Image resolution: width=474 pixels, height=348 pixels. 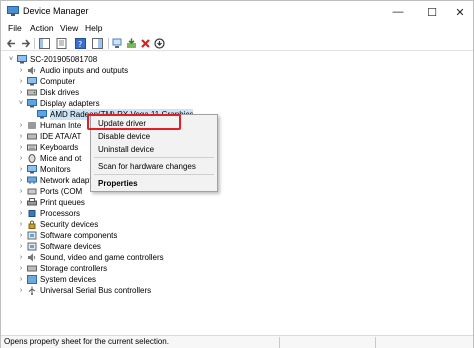 What do you see at coordinates (117, 268) in the screenshot?
I see `tree-item-storage-controllers: › Storage controllers` at bounding box center [117, 268].